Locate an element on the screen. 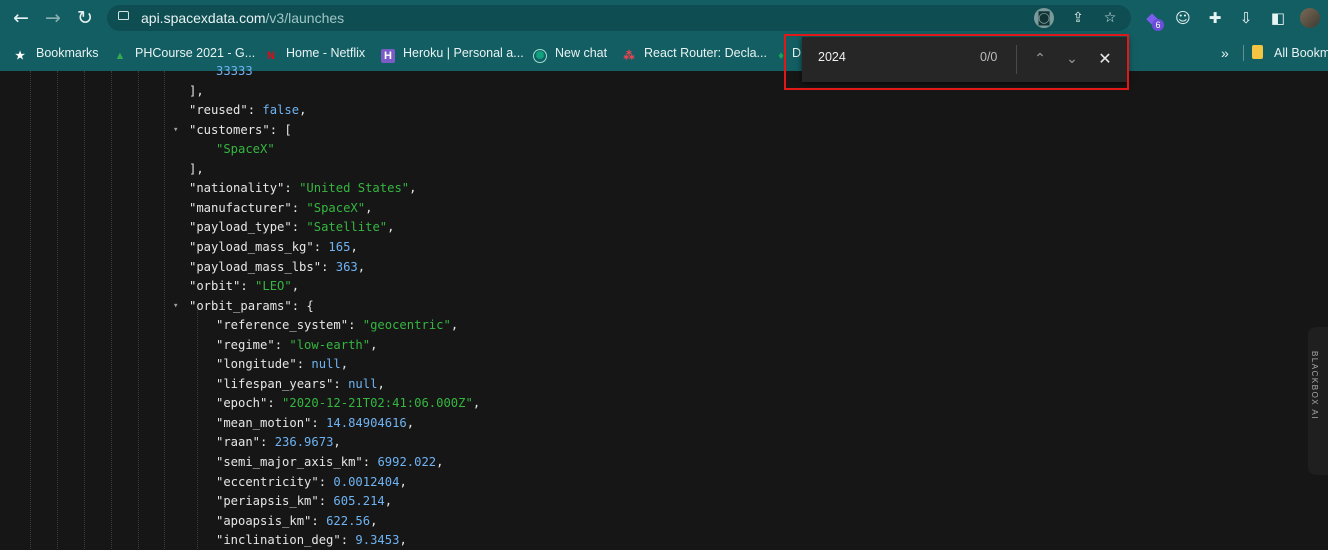 The height and width of the screenshot is (550, 1328). json-token: "payload_mass_lbs": is located at coordinates (262, 266).